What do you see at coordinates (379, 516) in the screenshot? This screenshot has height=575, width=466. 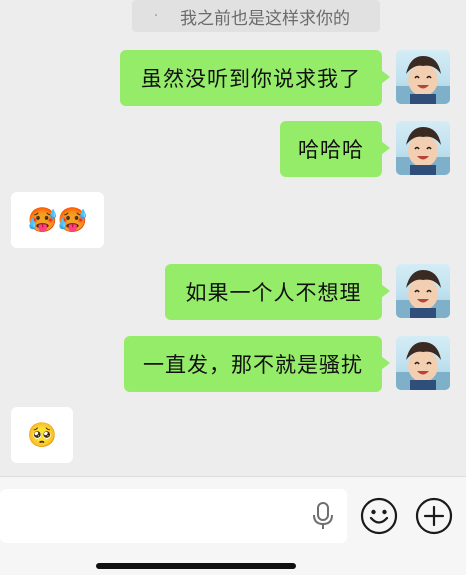 I see `emoji-face-icon` at bounding box center [379, 516].